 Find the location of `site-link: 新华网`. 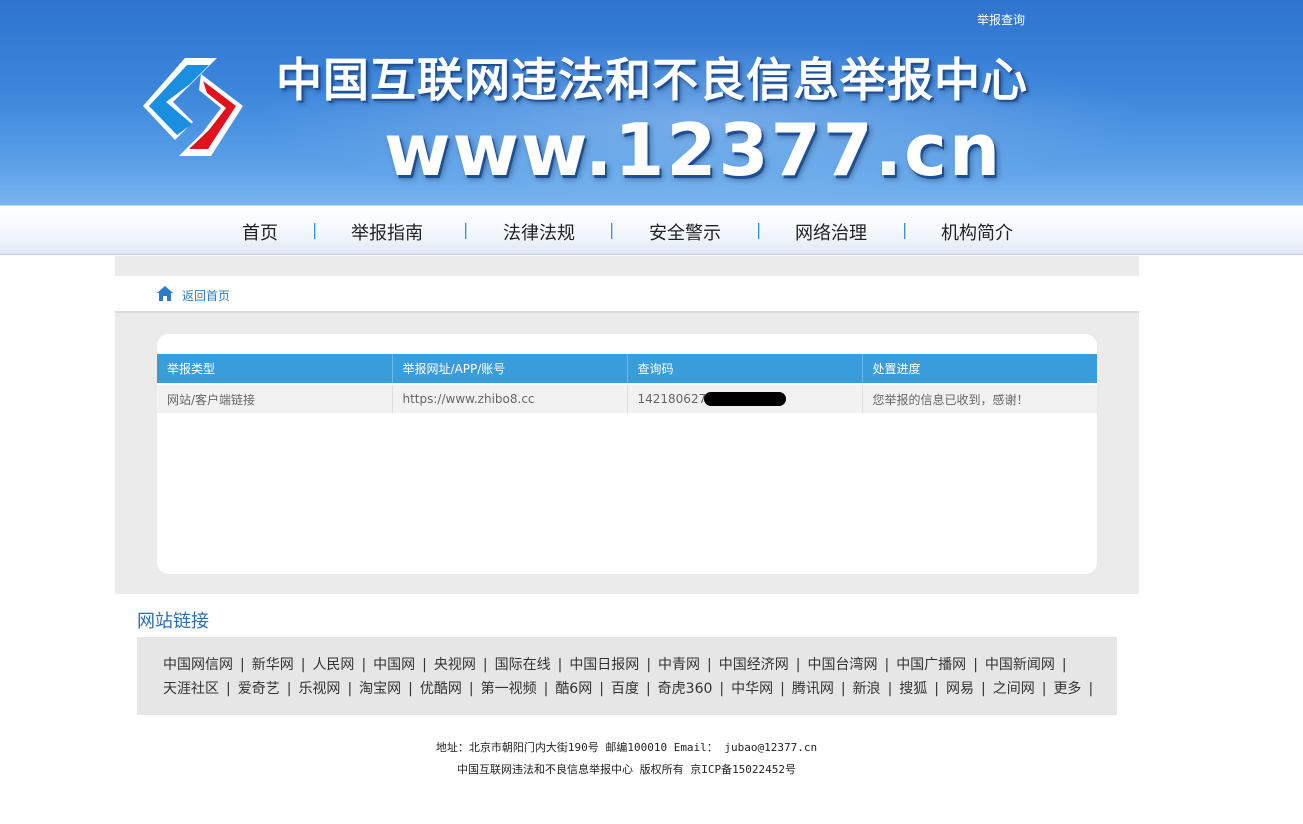

site-link: 新华网 is located at coordinates (273, 665).